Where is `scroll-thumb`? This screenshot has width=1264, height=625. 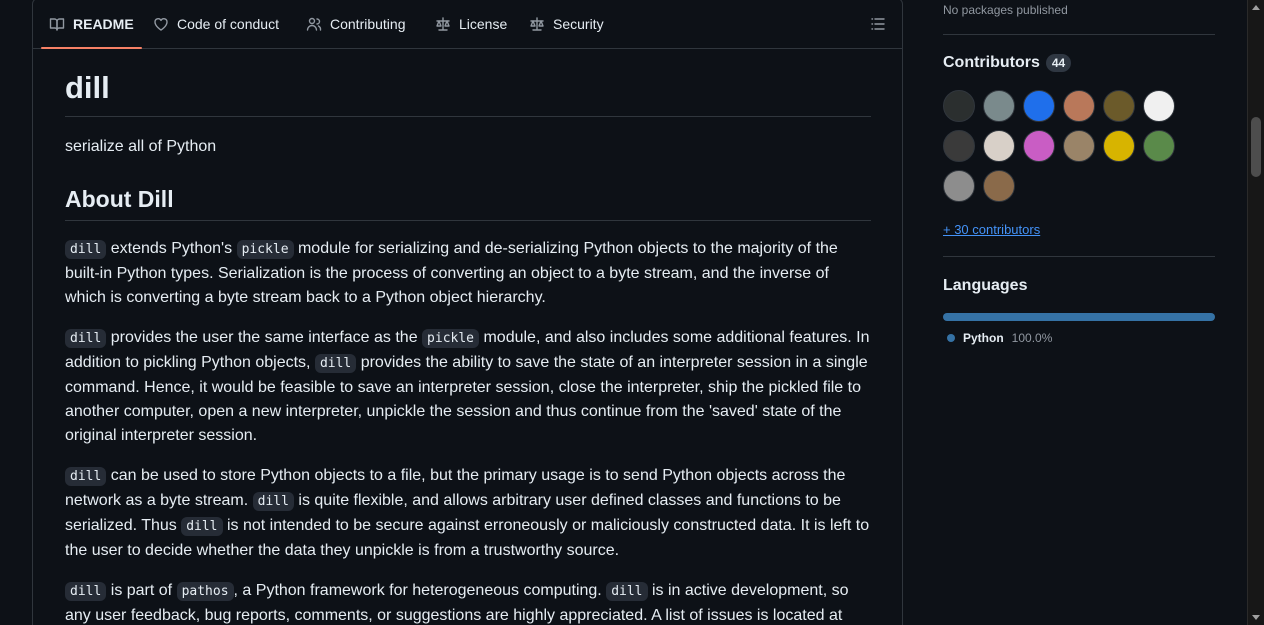 scroll-thumb is located at coordinates (1256, 147).